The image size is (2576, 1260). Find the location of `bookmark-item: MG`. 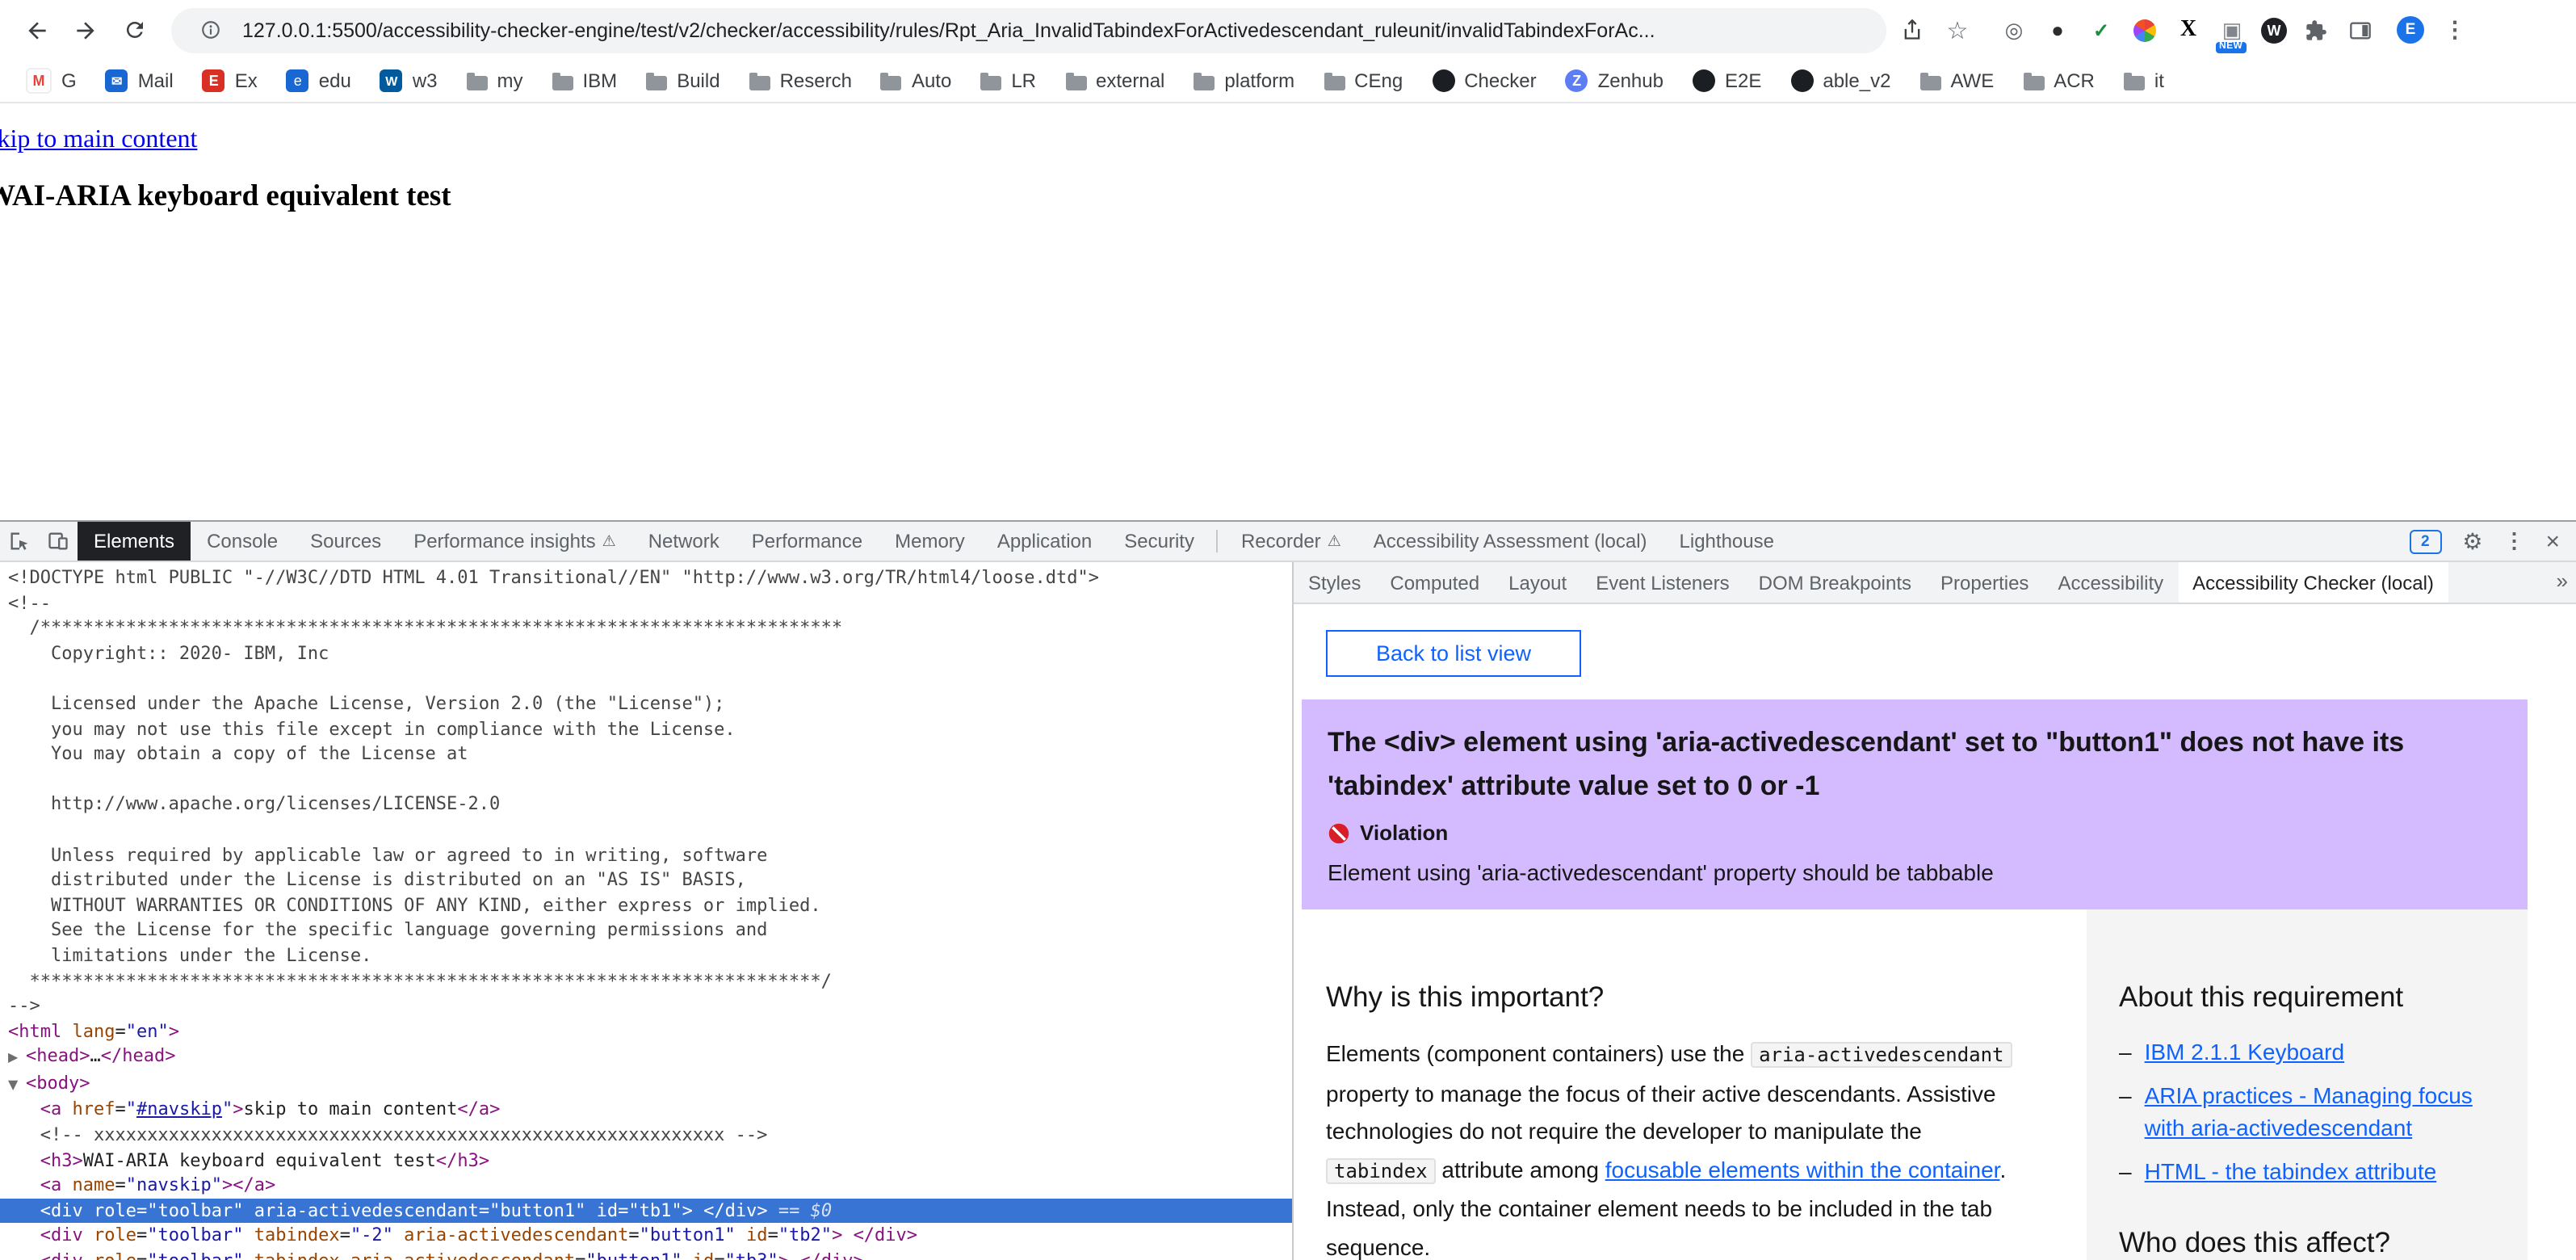

bookmark-item: MG is located at coordinates (51, 81).